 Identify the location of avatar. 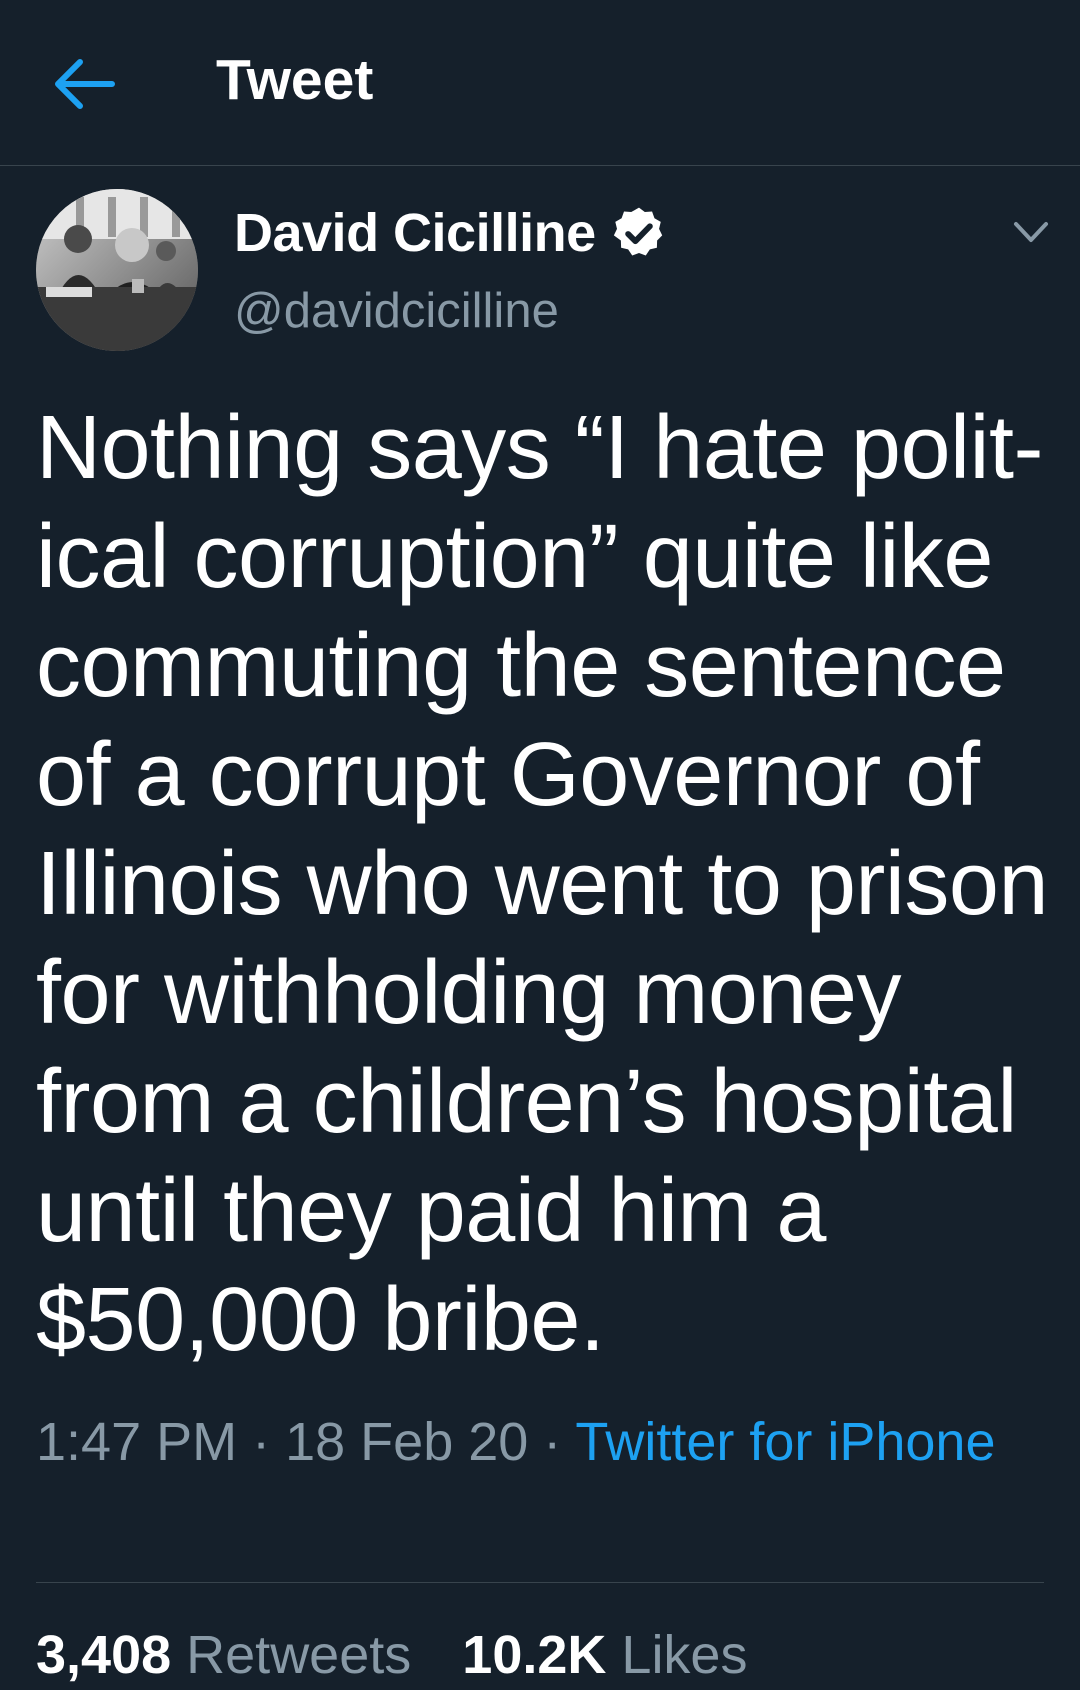
(117, 270).